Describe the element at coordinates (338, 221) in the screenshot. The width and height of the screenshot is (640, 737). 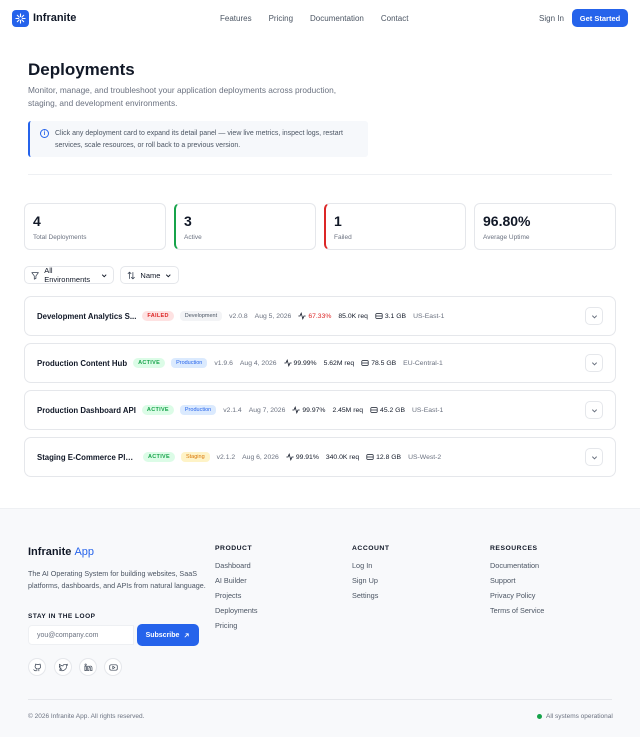
I see `stat-value: 1` at that location.